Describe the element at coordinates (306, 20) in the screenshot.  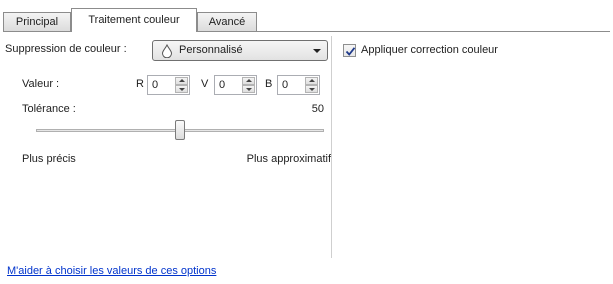
I see `tab-strip: Principal Traitement couleur Avancé` at that location.